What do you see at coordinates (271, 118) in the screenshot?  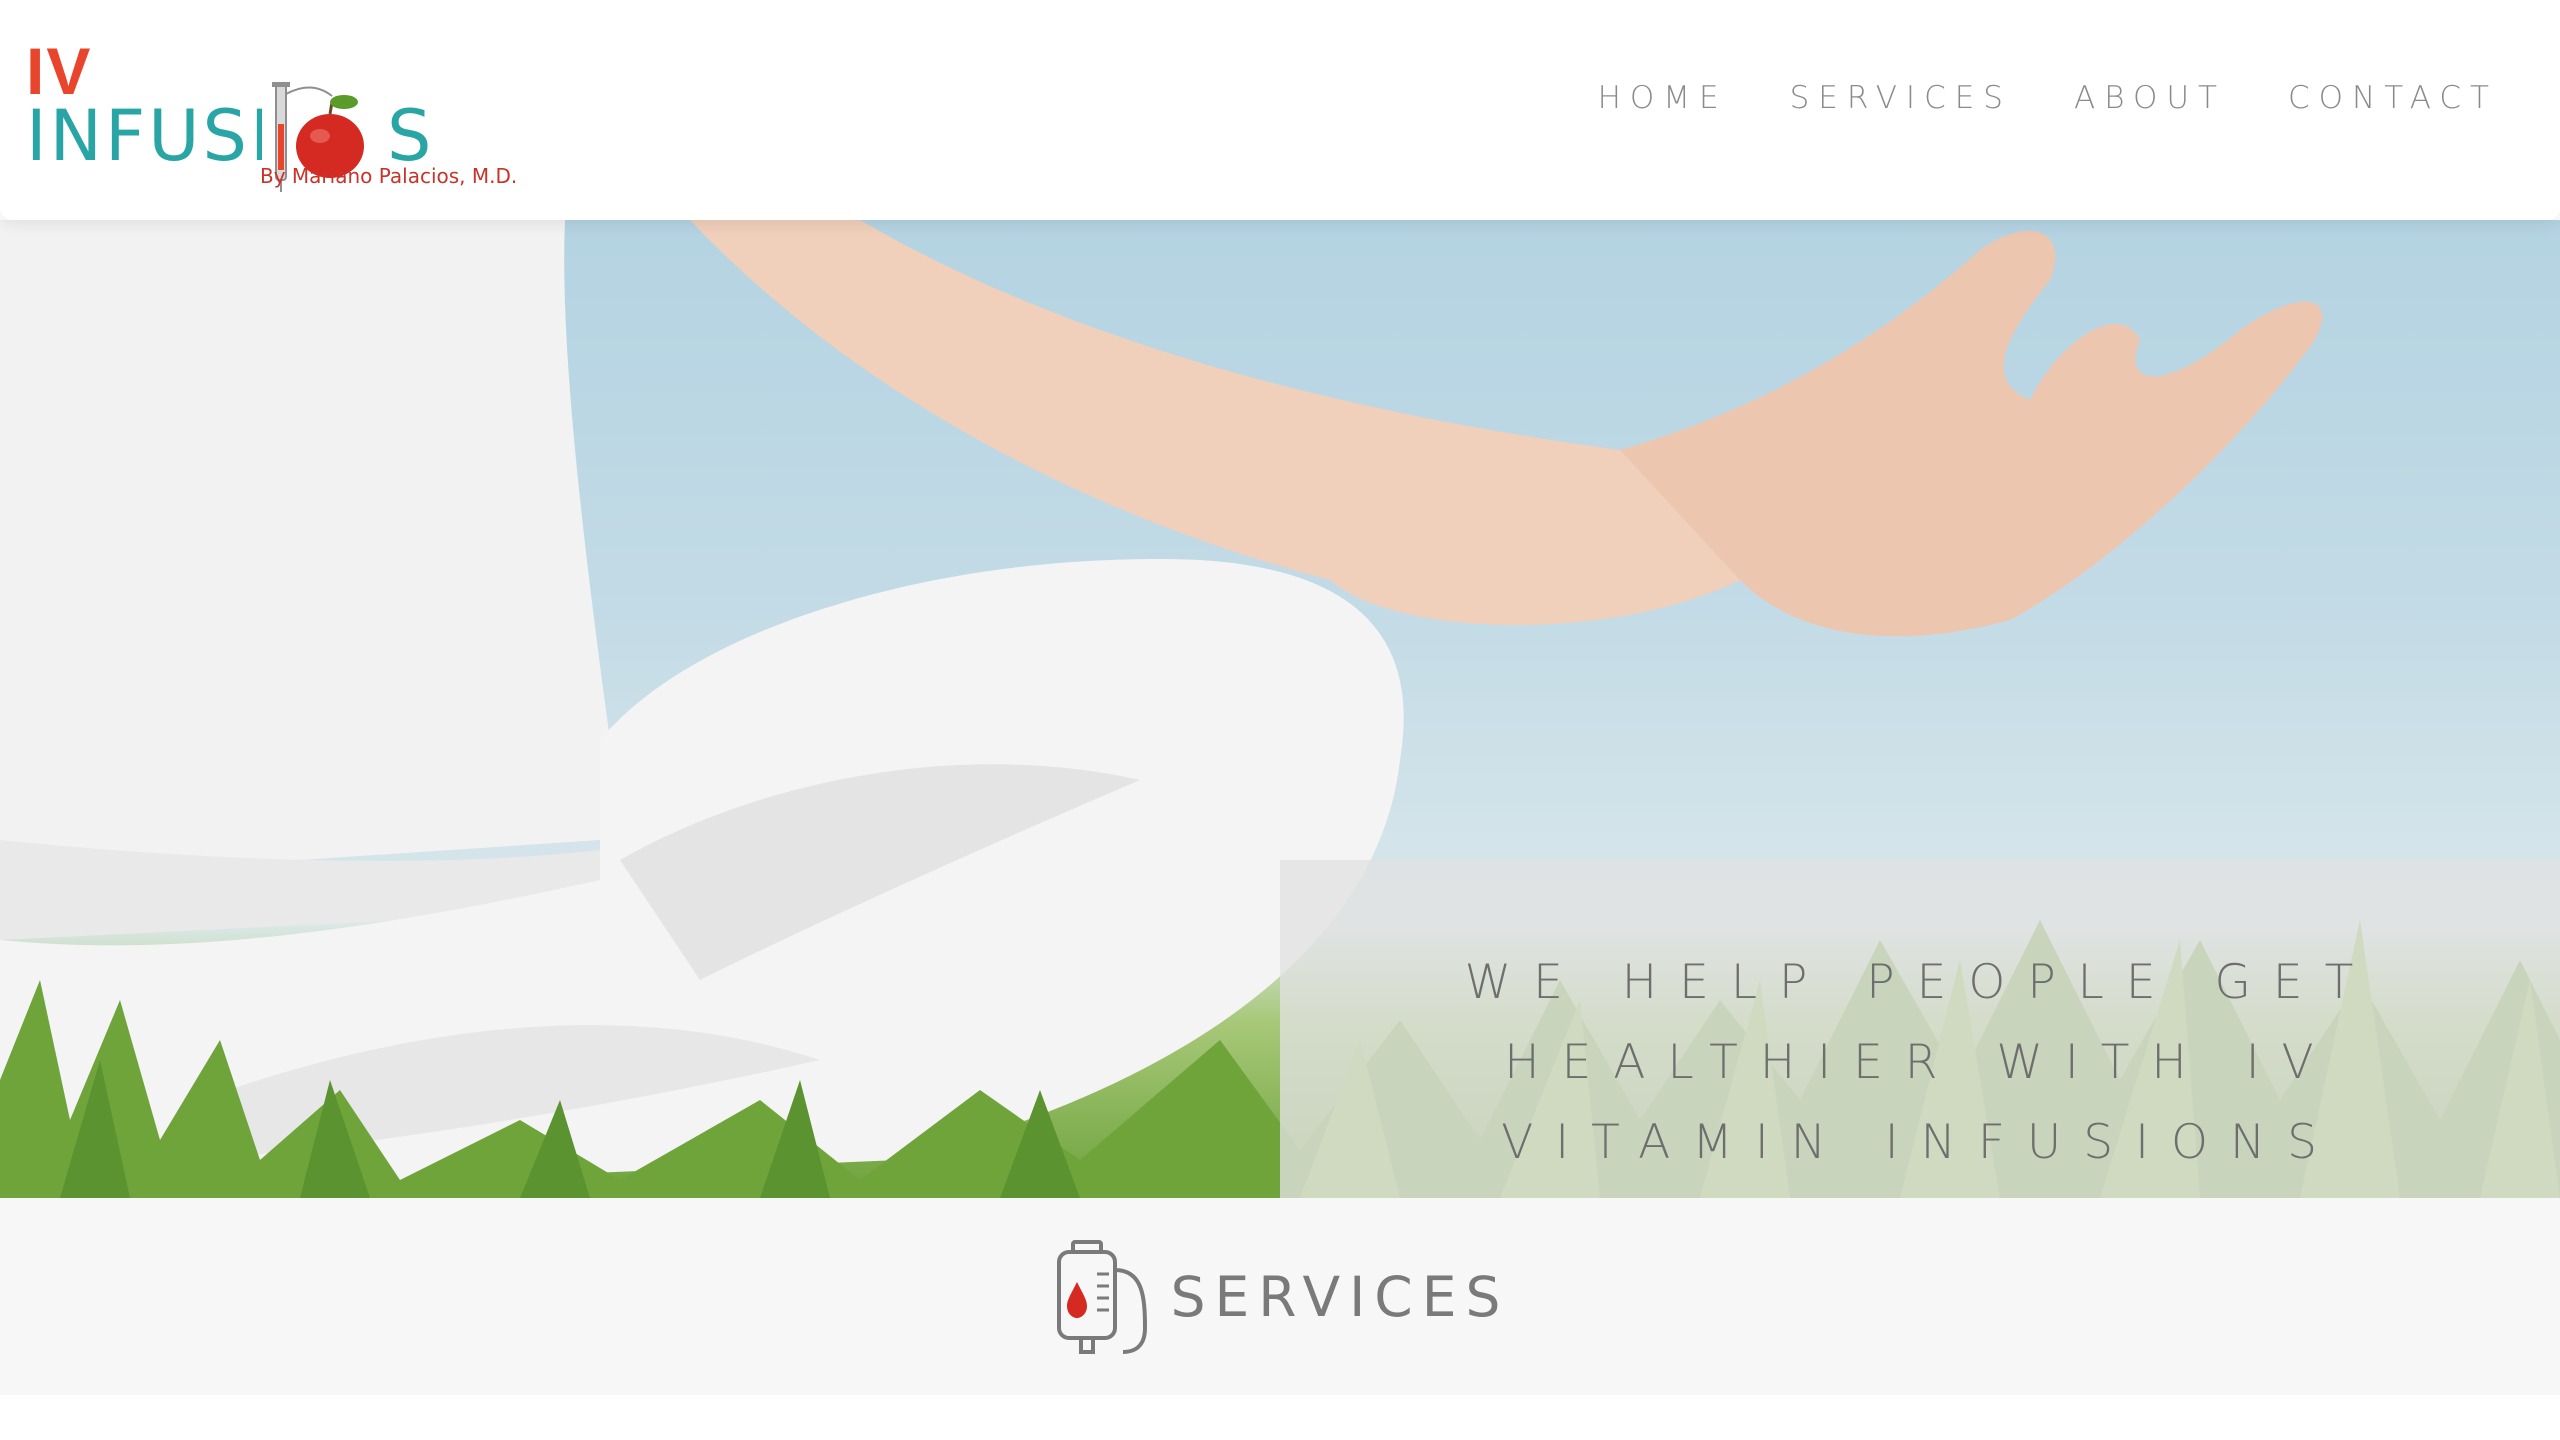 I see `brand-logo: IV INFUSIONS By Mariano Palacios, M.D.` at bounding box center [271, 118].